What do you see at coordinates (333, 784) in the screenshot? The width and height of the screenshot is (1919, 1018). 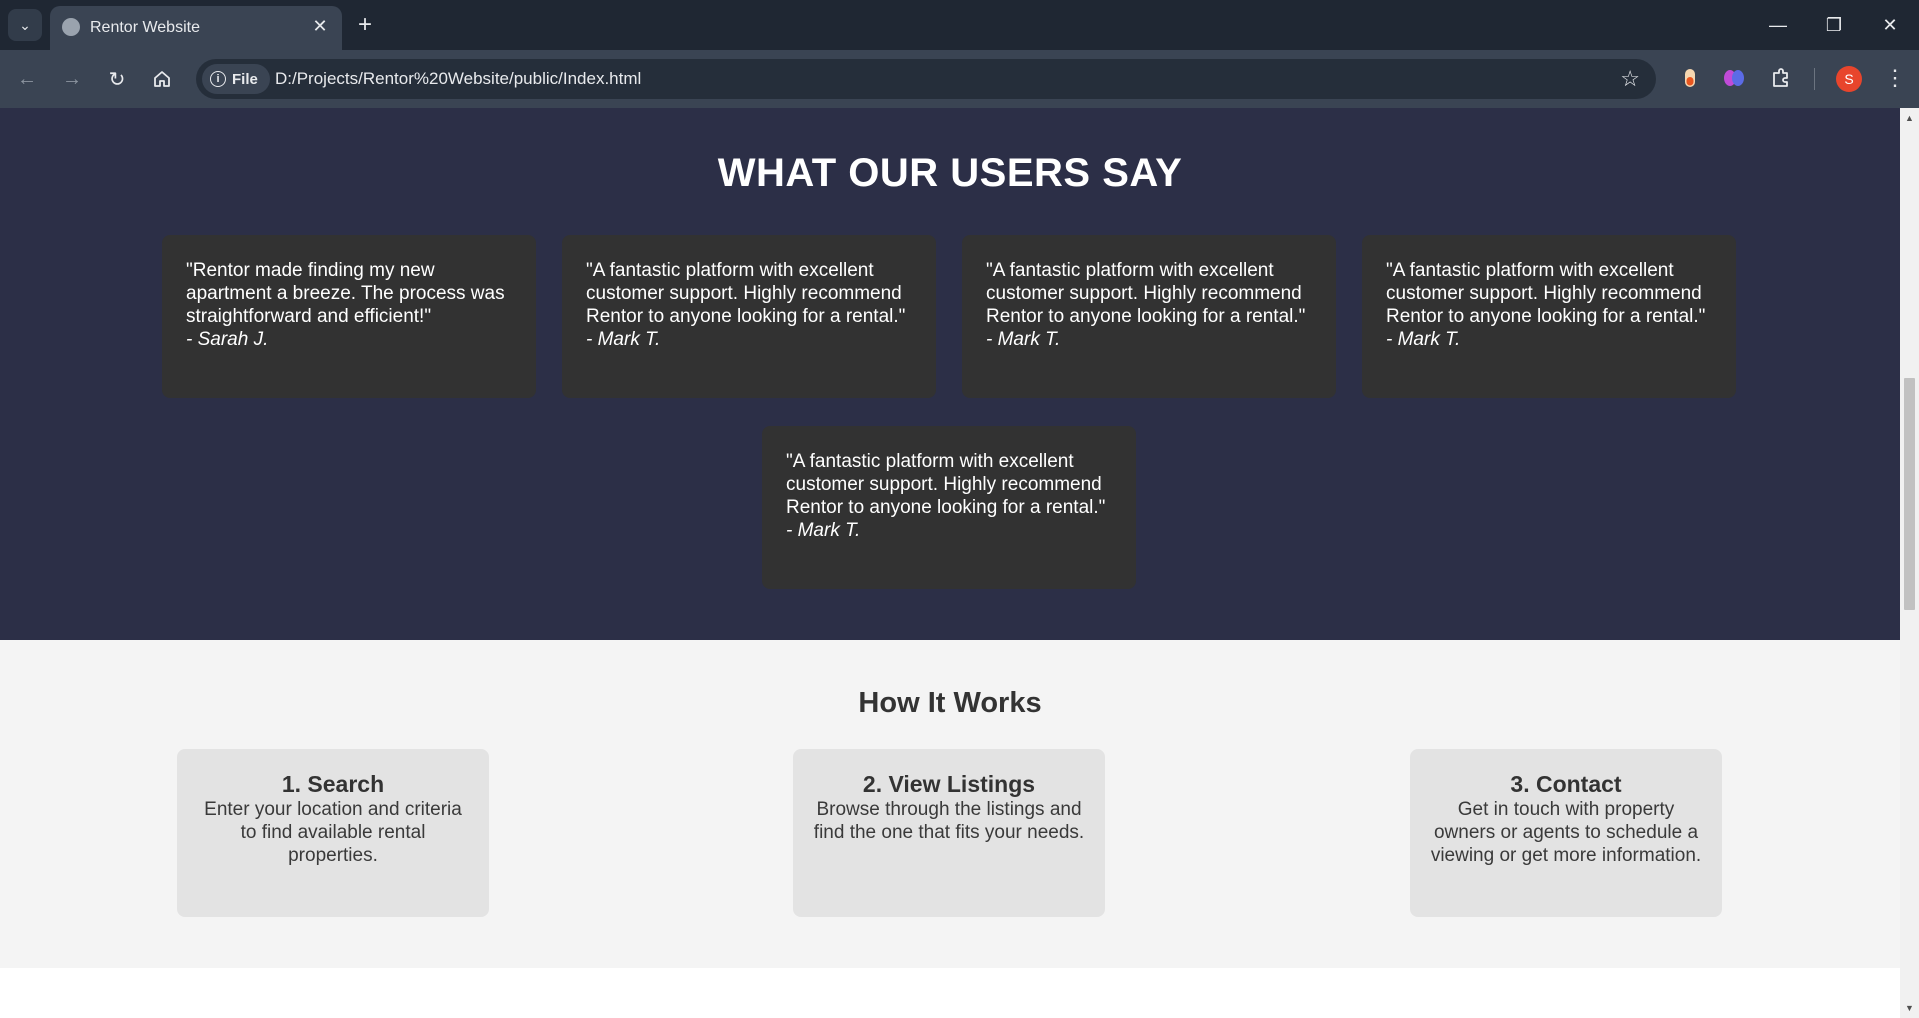 I see `step-title: 1. Search` at bounding box center [333, 784].